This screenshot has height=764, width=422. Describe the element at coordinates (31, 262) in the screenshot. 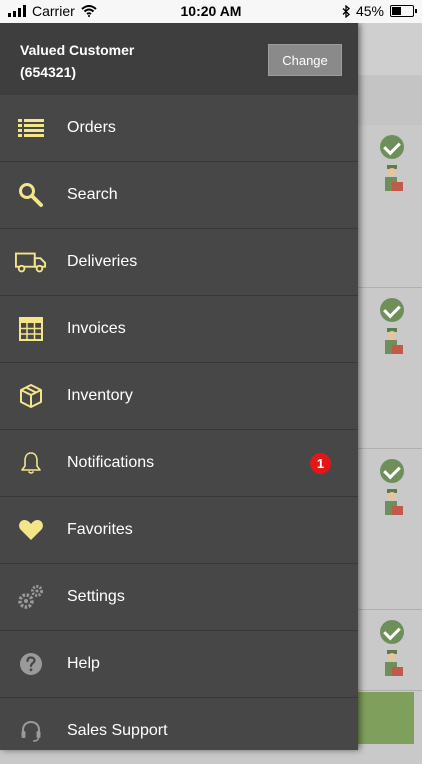

I see `truck-icon` at that location.